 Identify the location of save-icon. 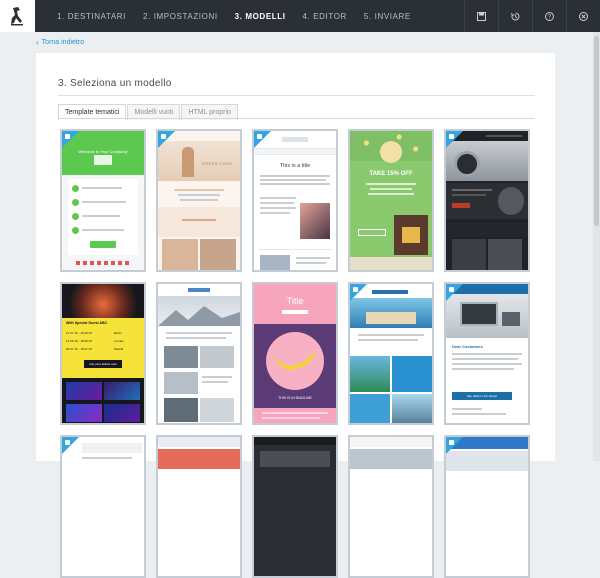
(481, 16).